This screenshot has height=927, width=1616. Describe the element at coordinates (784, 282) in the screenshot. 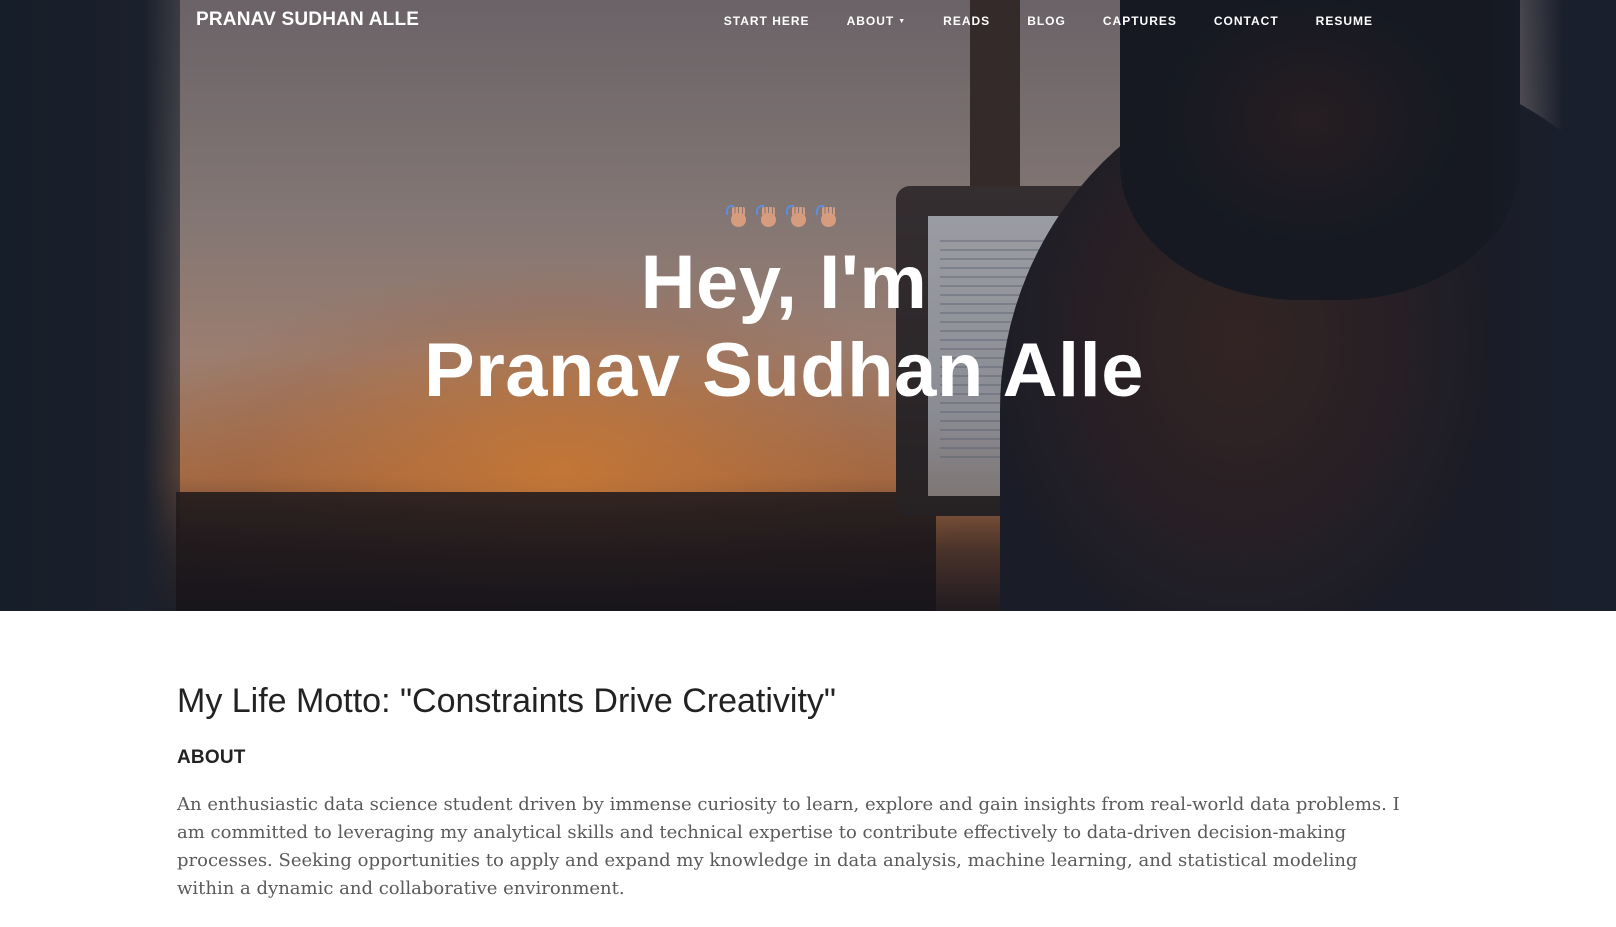

I see `hero-title-line1: Hey, I'm` at that location.